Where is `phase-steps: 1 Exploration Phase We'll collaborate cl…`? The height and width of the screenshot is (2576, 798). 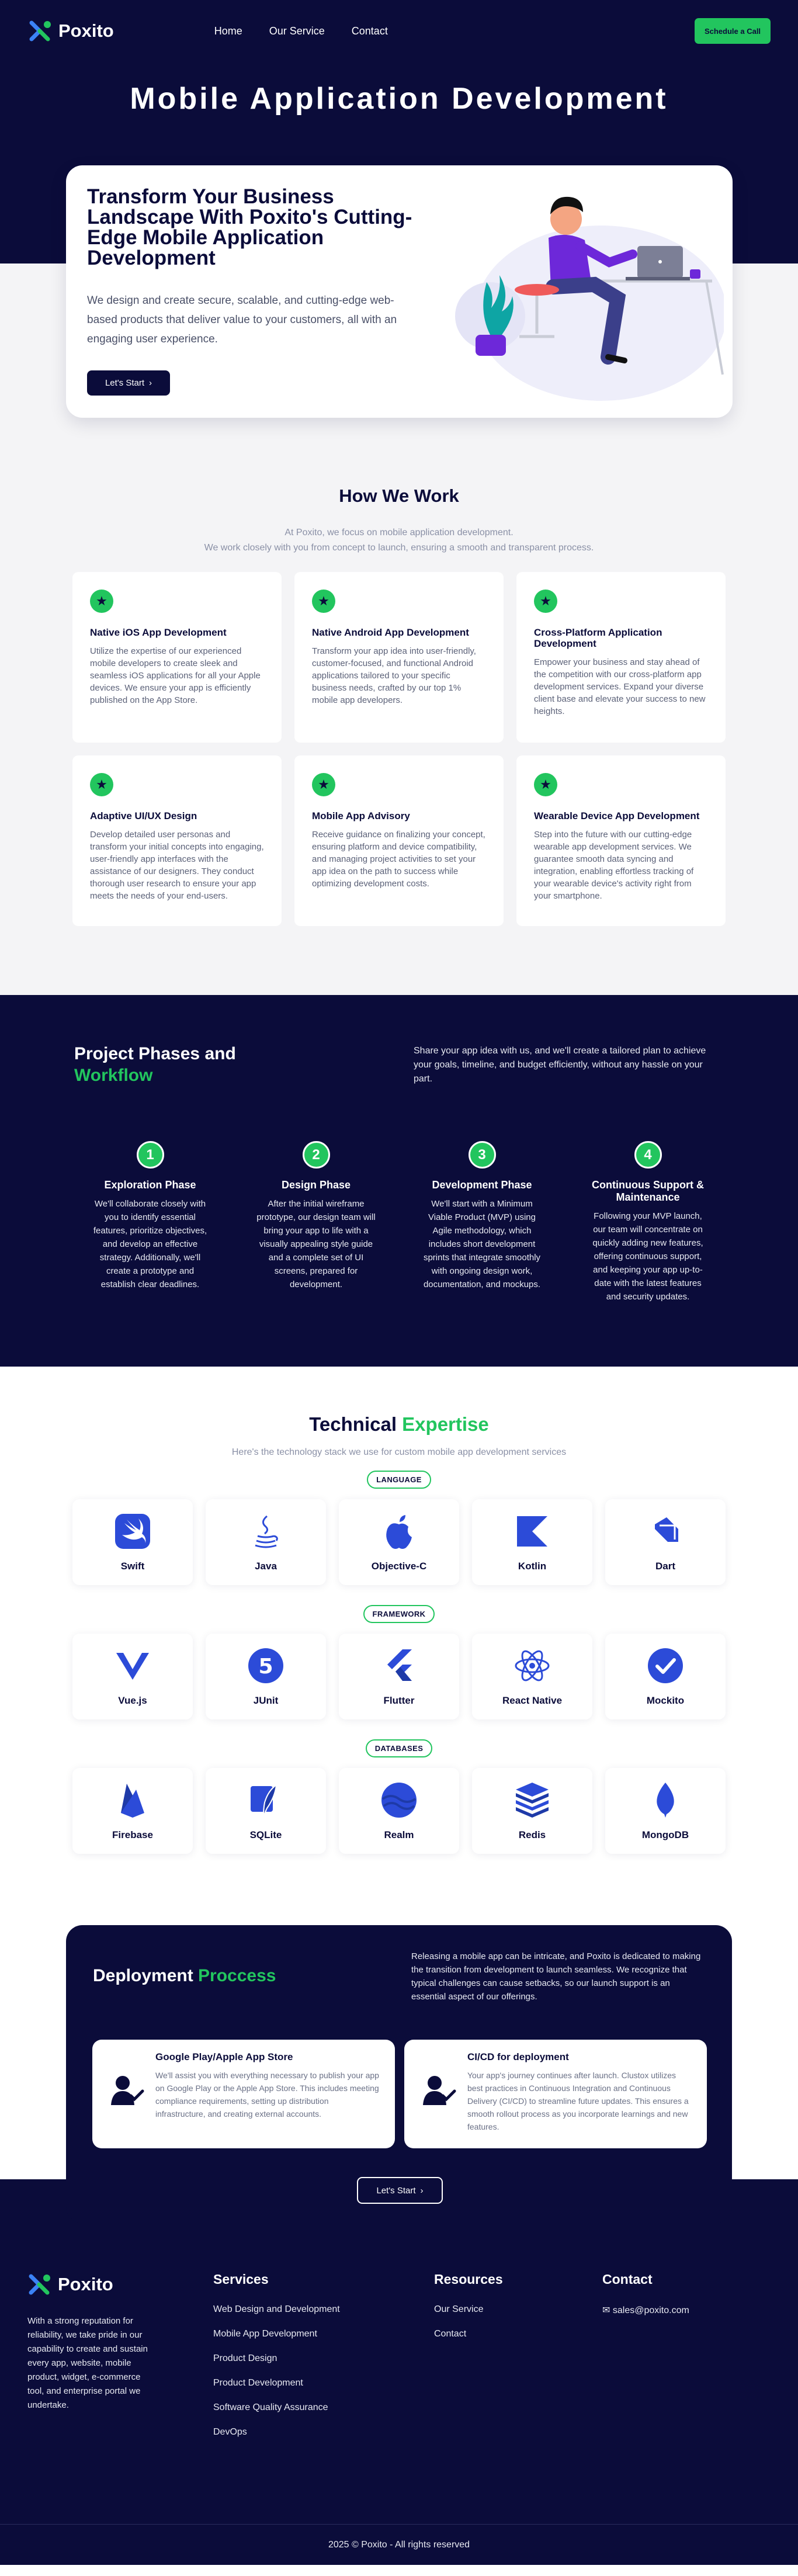
phase-steps: 1 Exploration Phase We'll collaborate cl… is located at coordinates (399, 1222).